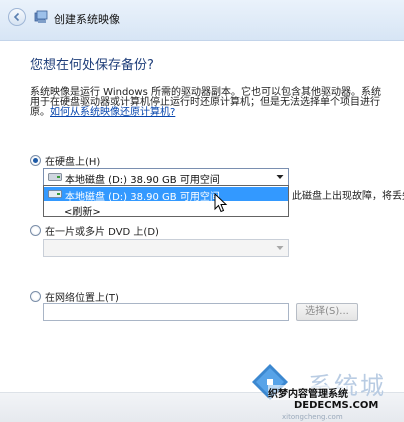  Describe the element at coordinates (35, 160) in the screenshot. I see `hard-disk-radio` at that location.